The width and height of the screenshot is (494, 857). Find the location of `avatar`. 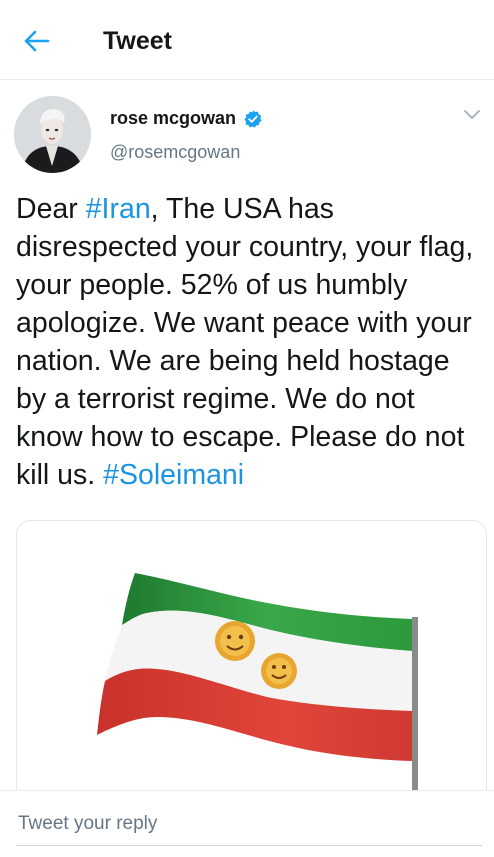

avatar is located at coordinates (52, 134).